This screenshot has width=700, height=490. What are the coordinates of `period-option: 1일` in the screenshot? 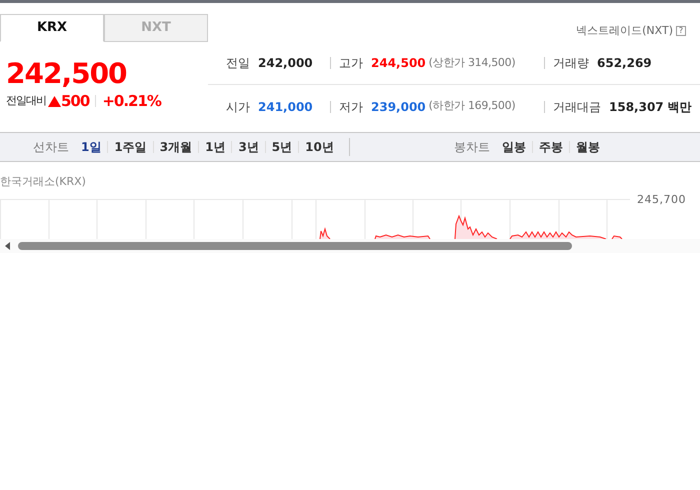 It's located at (91, 147).